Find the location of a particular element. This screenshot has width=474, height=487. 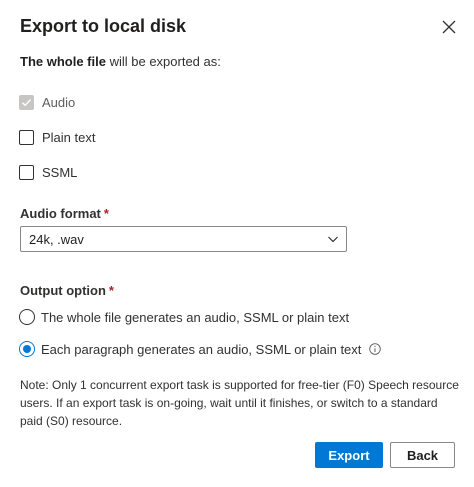

checkbox-ssml-box is located at coordinates (26, 172).